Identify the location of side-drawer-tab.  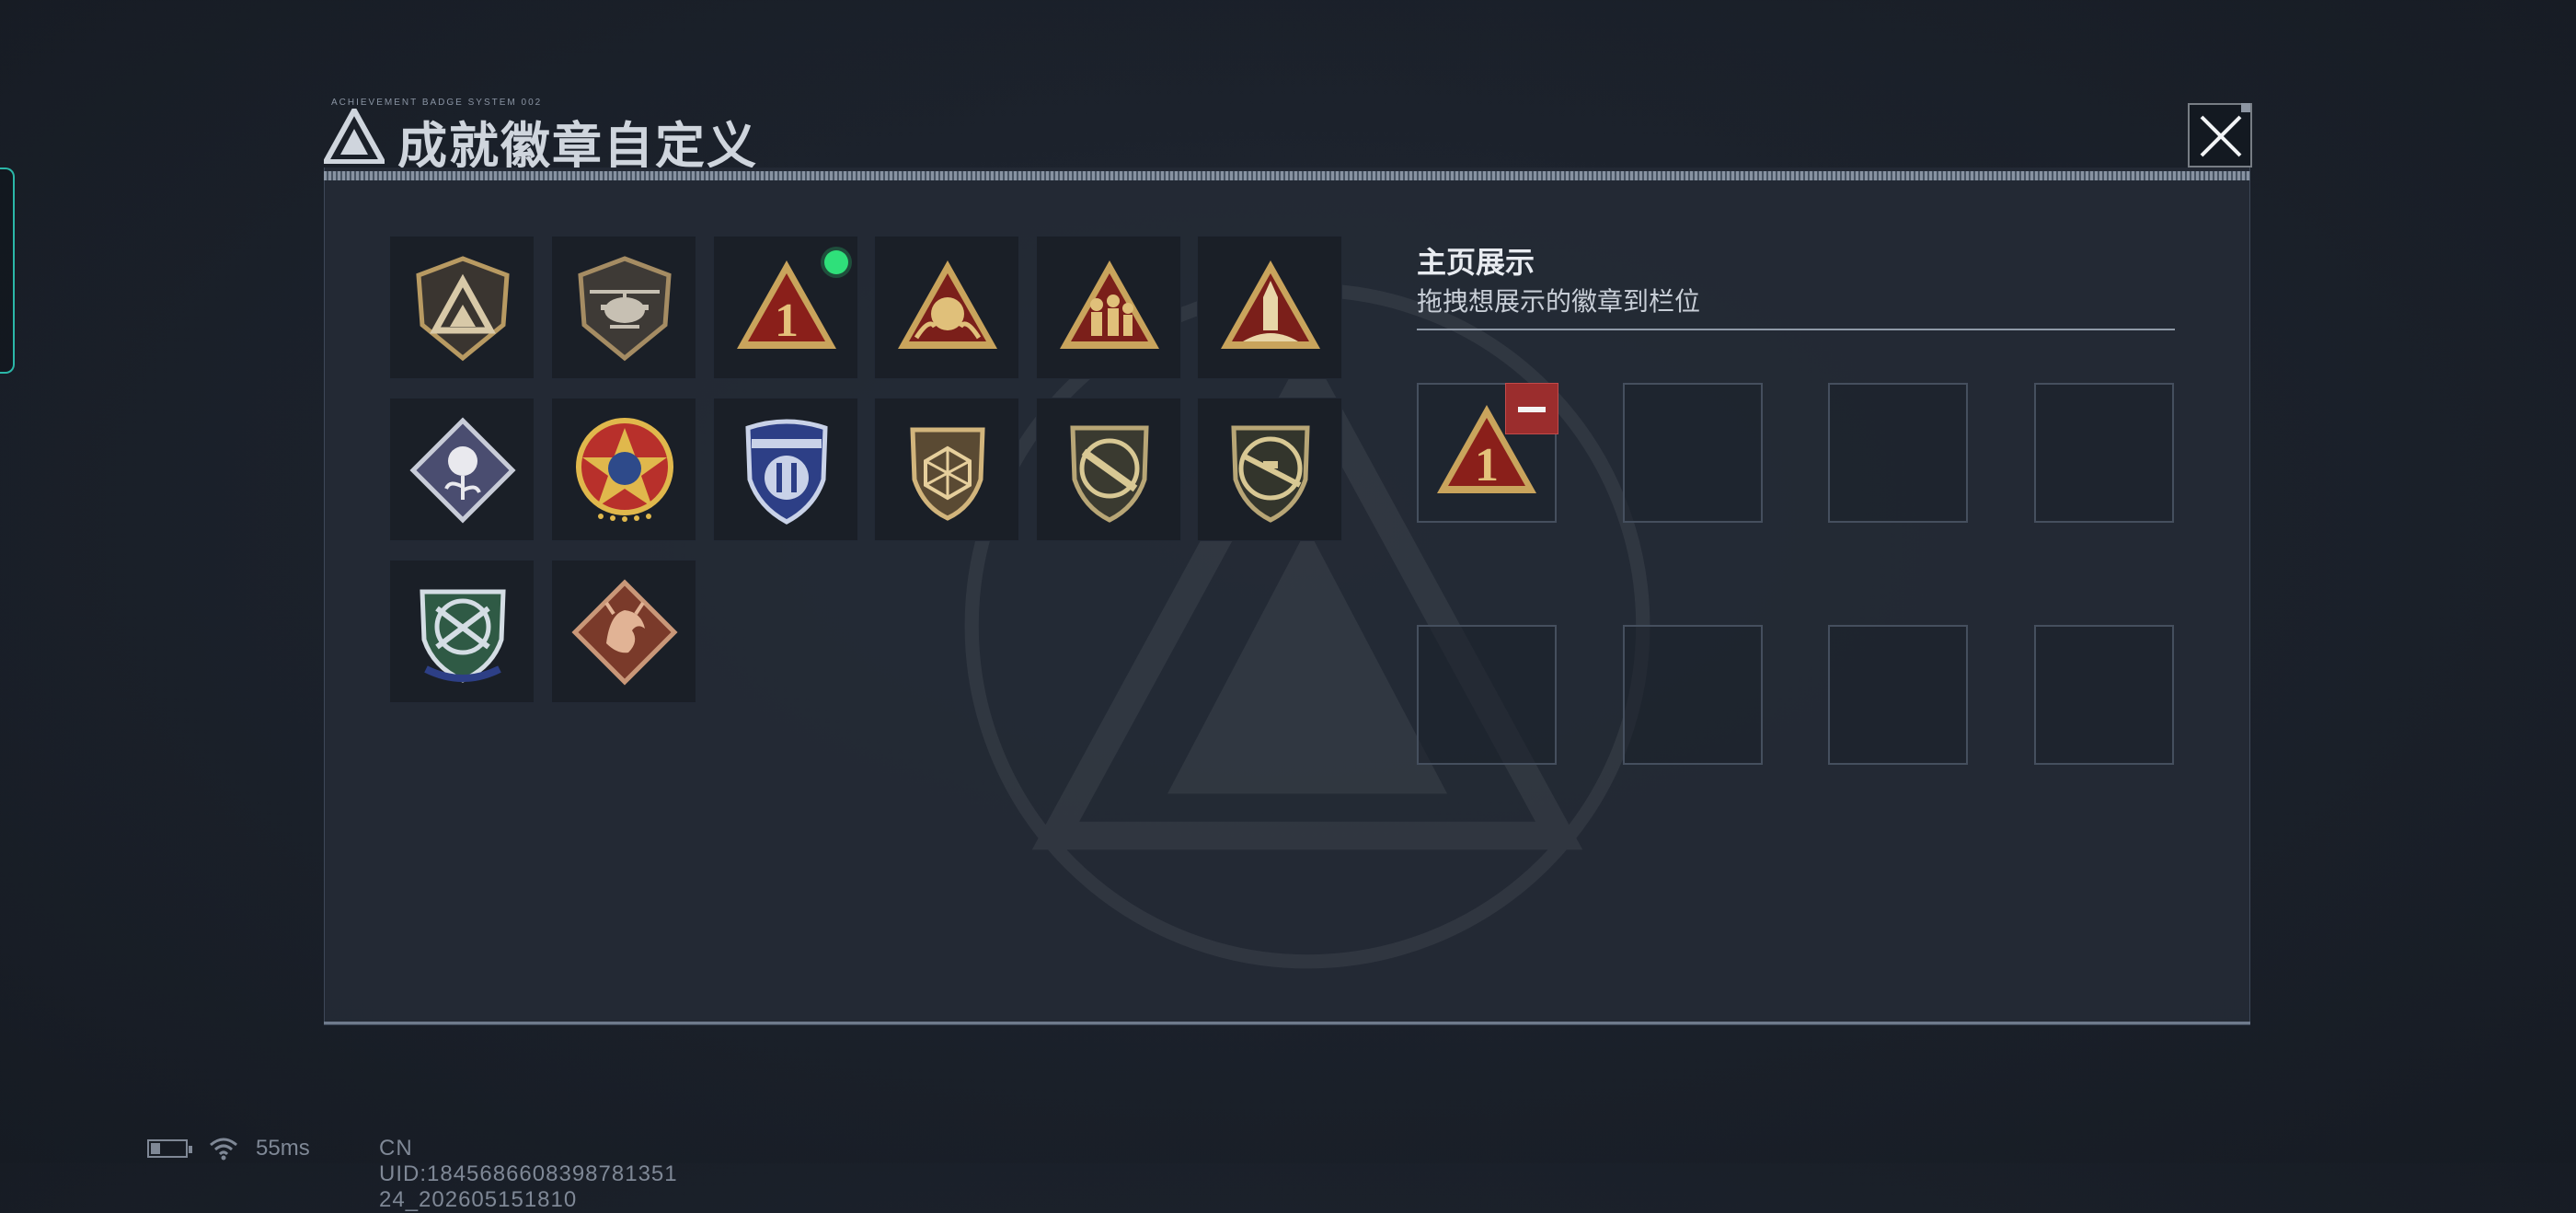
(8, 271).